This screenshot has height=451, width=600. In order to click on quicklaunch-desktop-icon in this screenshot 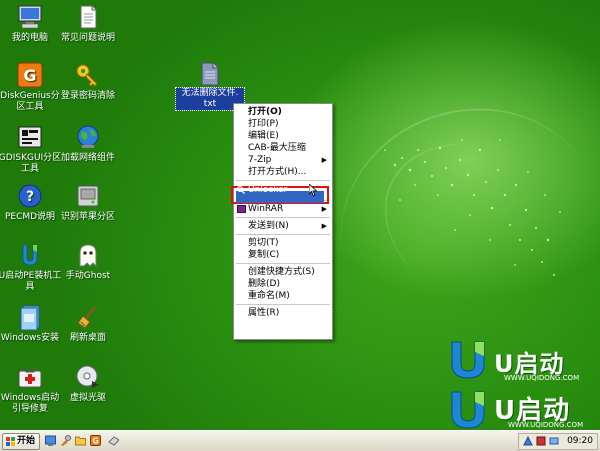, I will do `click(50, 440)`.